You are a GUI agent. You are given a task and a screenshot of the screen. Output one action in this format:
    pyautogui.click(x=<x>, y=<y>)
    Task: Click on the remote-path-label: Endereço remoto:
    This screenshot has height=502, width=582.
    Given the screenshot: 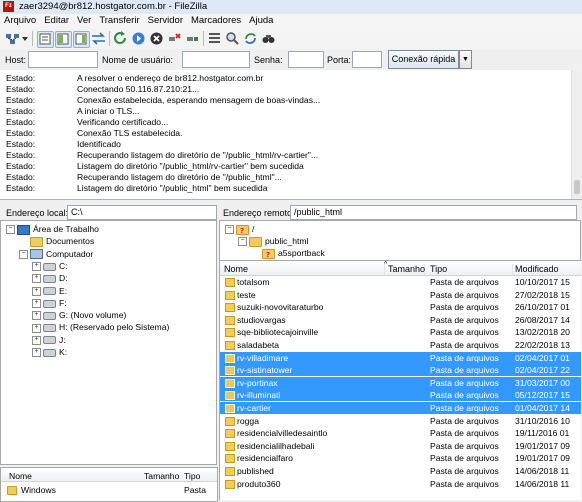 What is the action you would take?
    pyautogui.click(x=259, y=213)
    